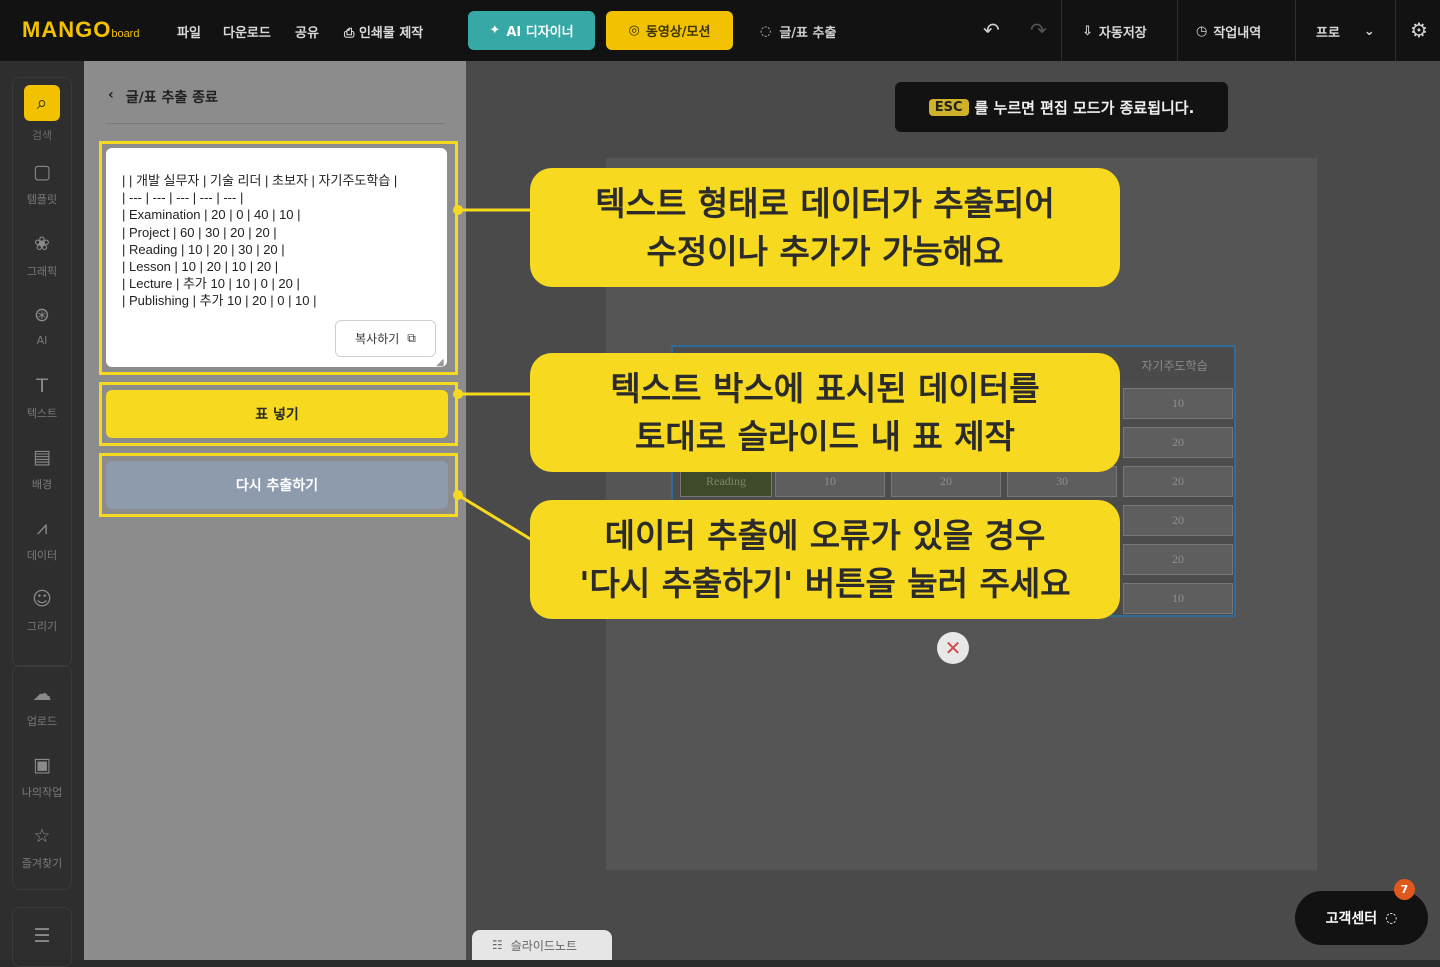 The height and width of the screenshot is (967, 1440). I want to click on callout-line: 텍스트 형태로 데이터가 추출되어, so click(825, 203).